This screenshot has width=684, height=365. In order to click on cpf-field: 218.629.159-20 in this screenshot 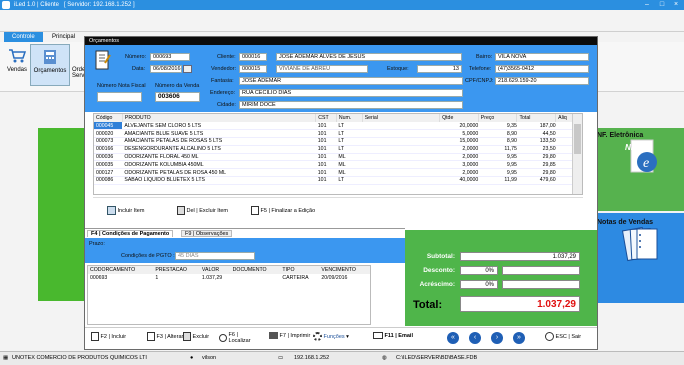, I will do `click(542, 81)`.